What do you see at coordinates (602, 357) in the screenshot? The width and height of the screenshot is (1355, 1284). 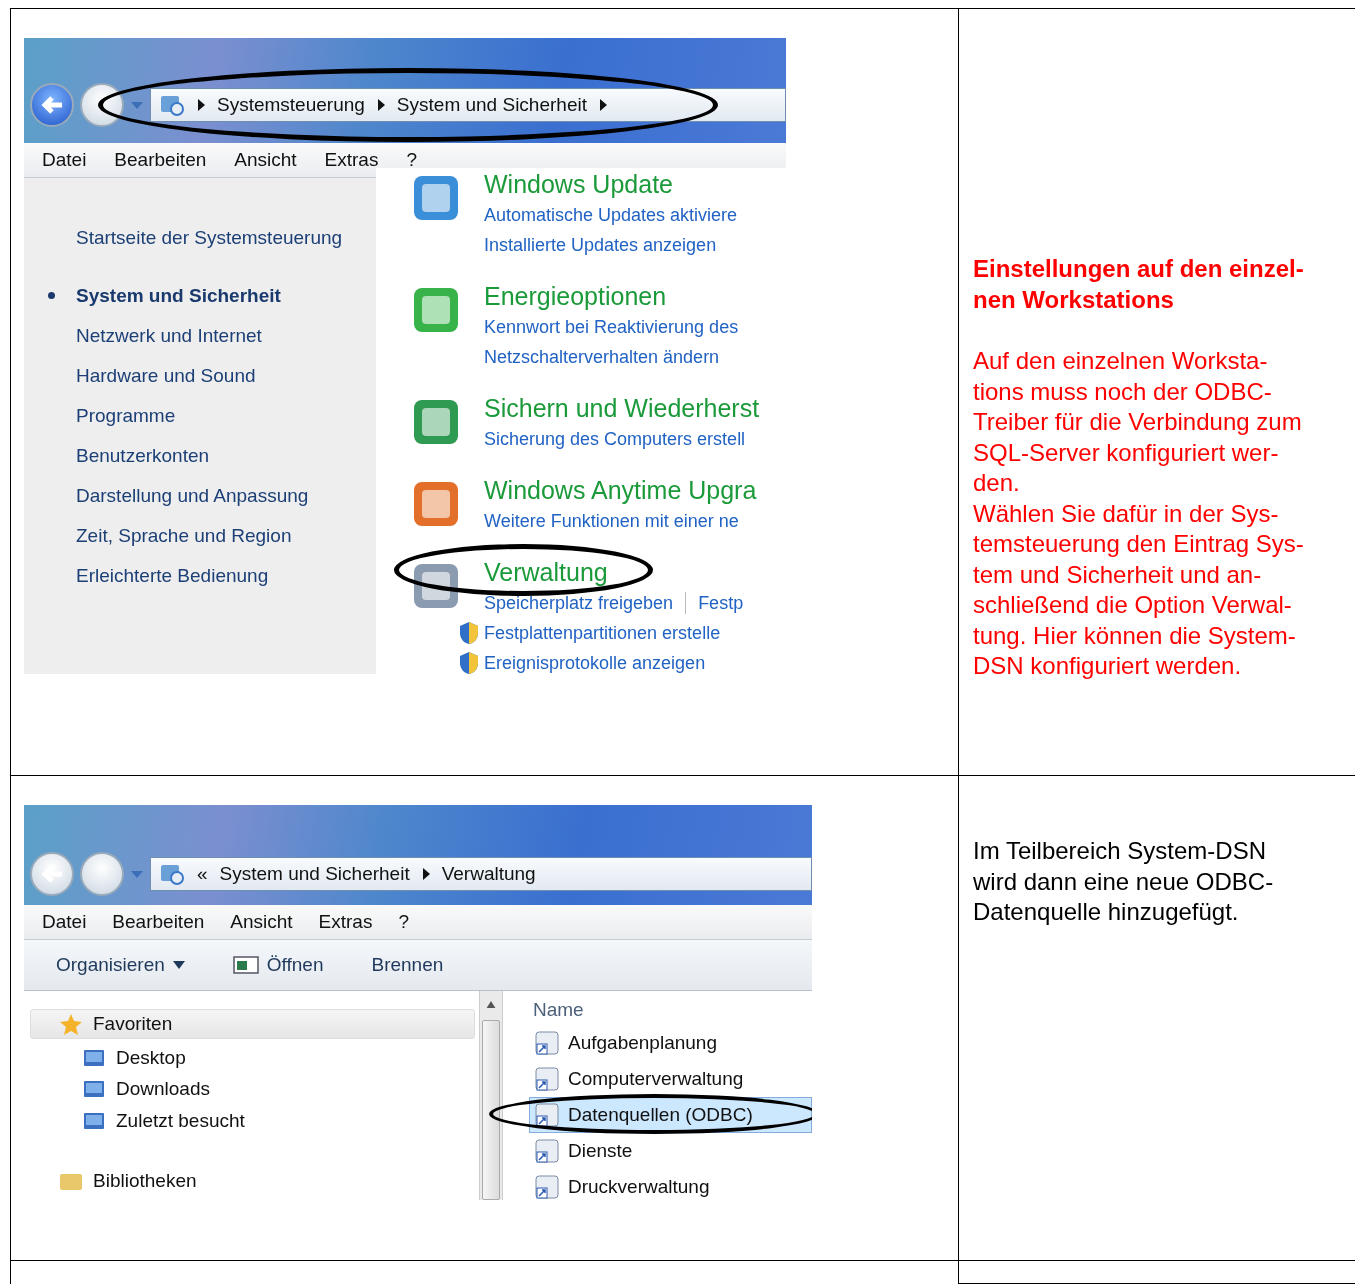 I see `category-link: Netzschalterverhalten ändern` at bounding box center [602, 357].